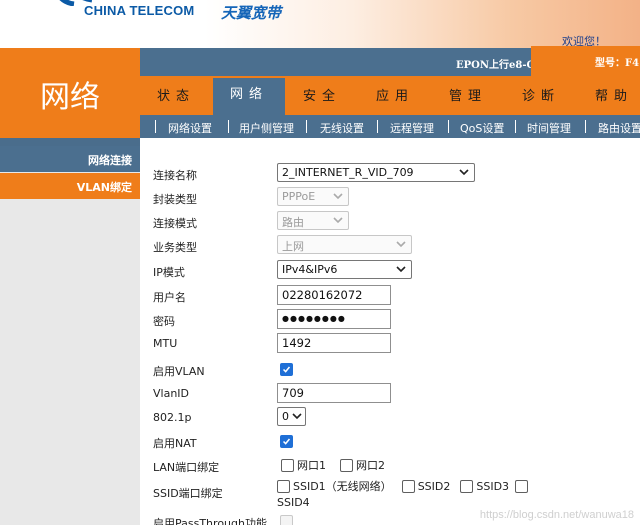 The width and height of the screenshot is (640, 525). I want to click on lan-port-1-option: 网口1, so click(303, 465).